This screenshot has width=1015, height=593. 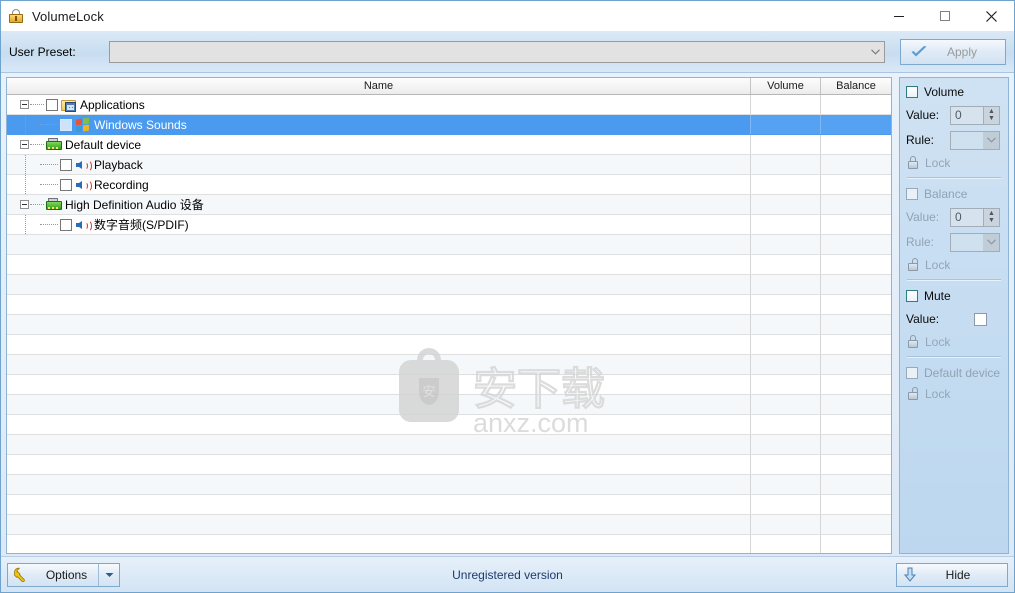 I want to click on table-row: High Definition Audio 设备, so click(x=449, y=205).